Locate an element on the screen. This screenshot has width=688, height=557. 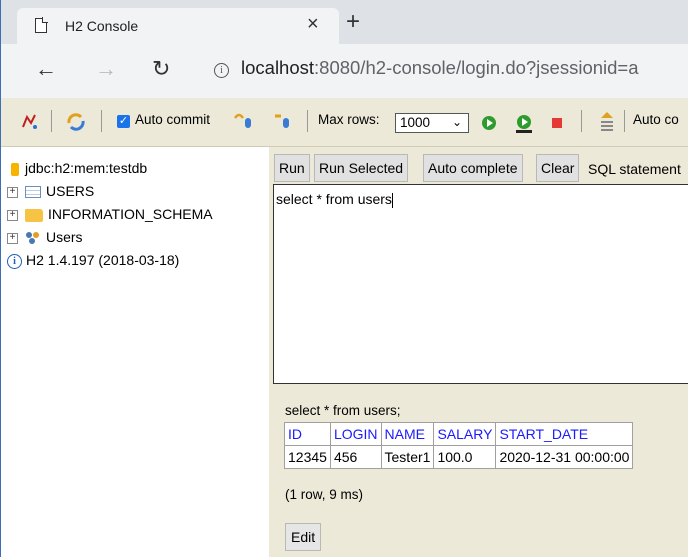
info-icon: i is located at coordinates (14, 261).